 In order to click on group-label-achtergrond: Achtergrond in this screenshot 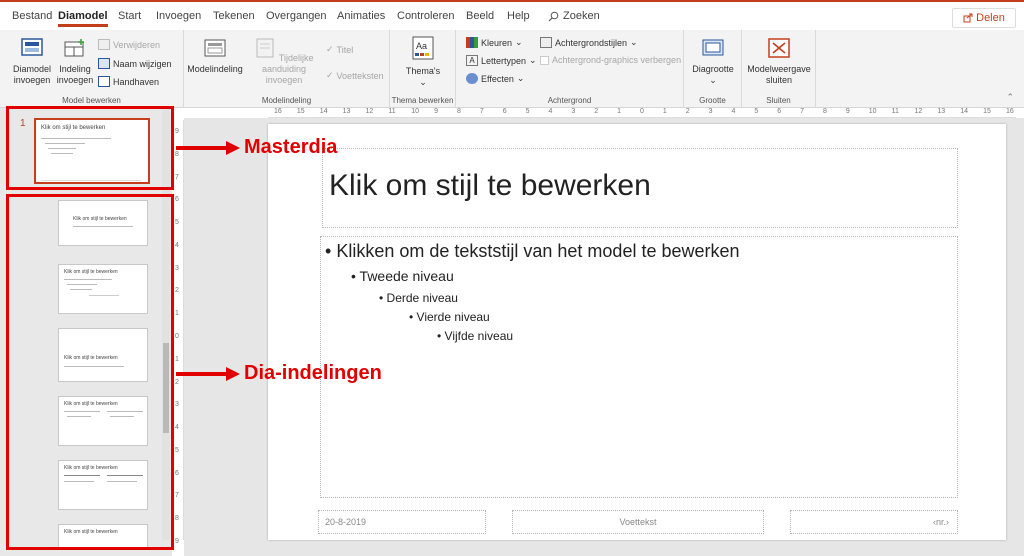, I will do `click(569, 100)`.